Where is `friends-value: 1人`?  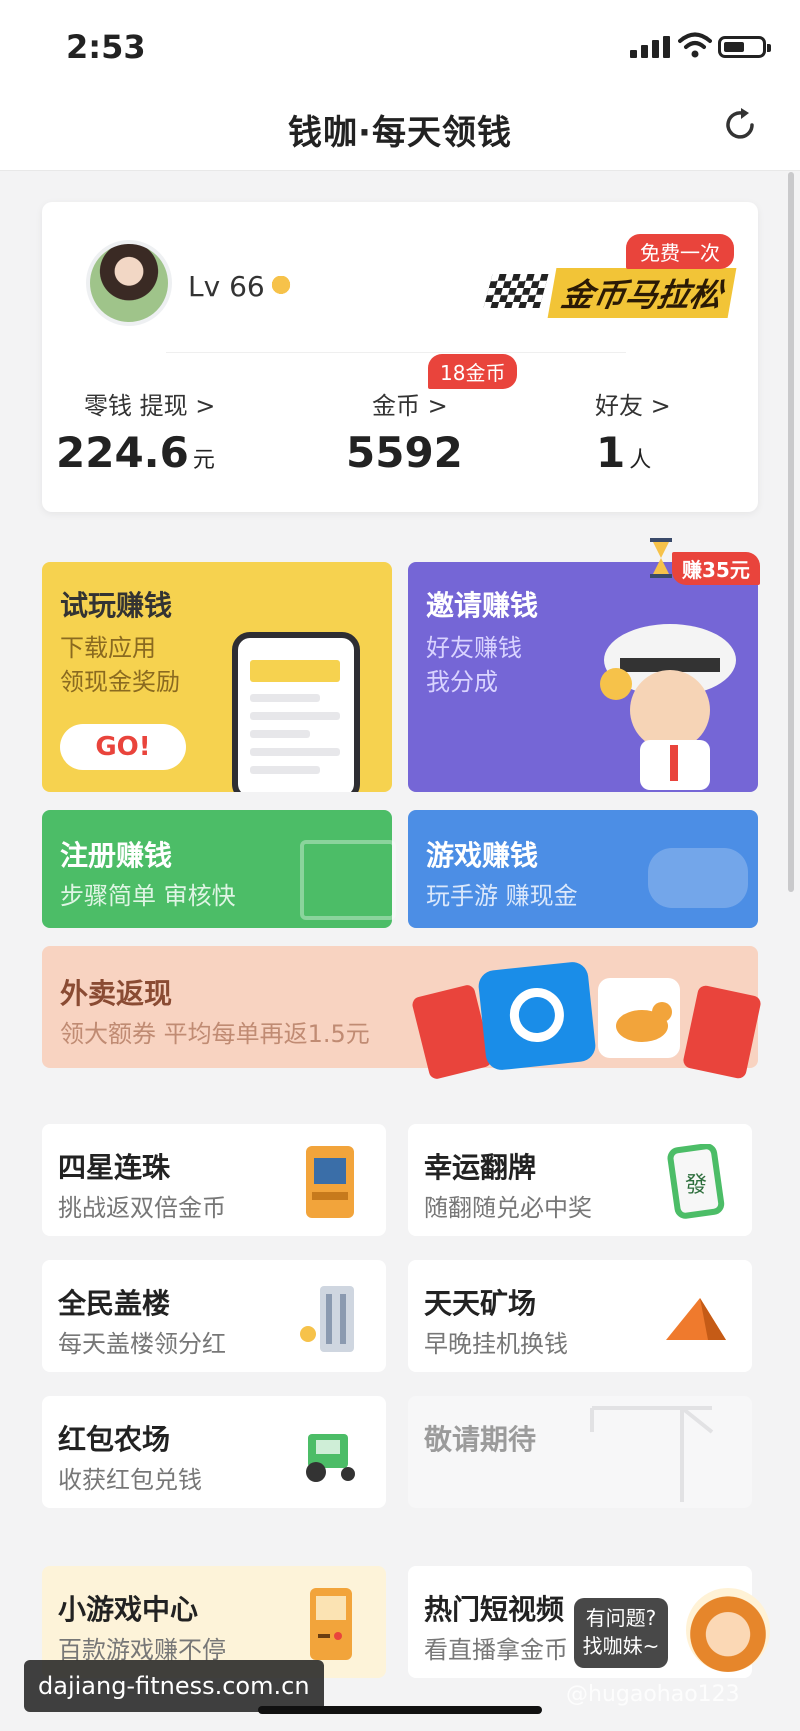 friends-value: 1人 is located at coordinates (623, 452).